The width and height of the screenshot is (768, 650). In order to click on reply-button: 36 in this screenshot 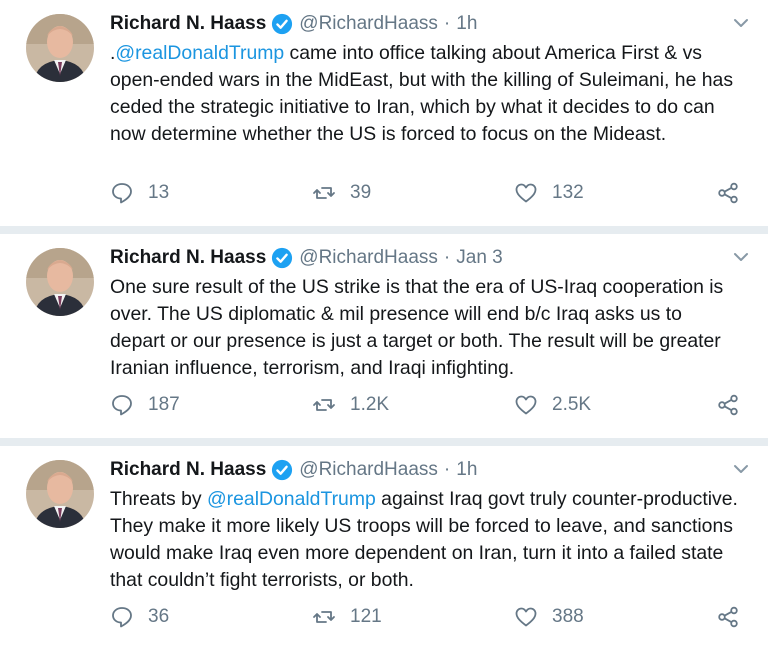, I will do `click(139, 617)`.